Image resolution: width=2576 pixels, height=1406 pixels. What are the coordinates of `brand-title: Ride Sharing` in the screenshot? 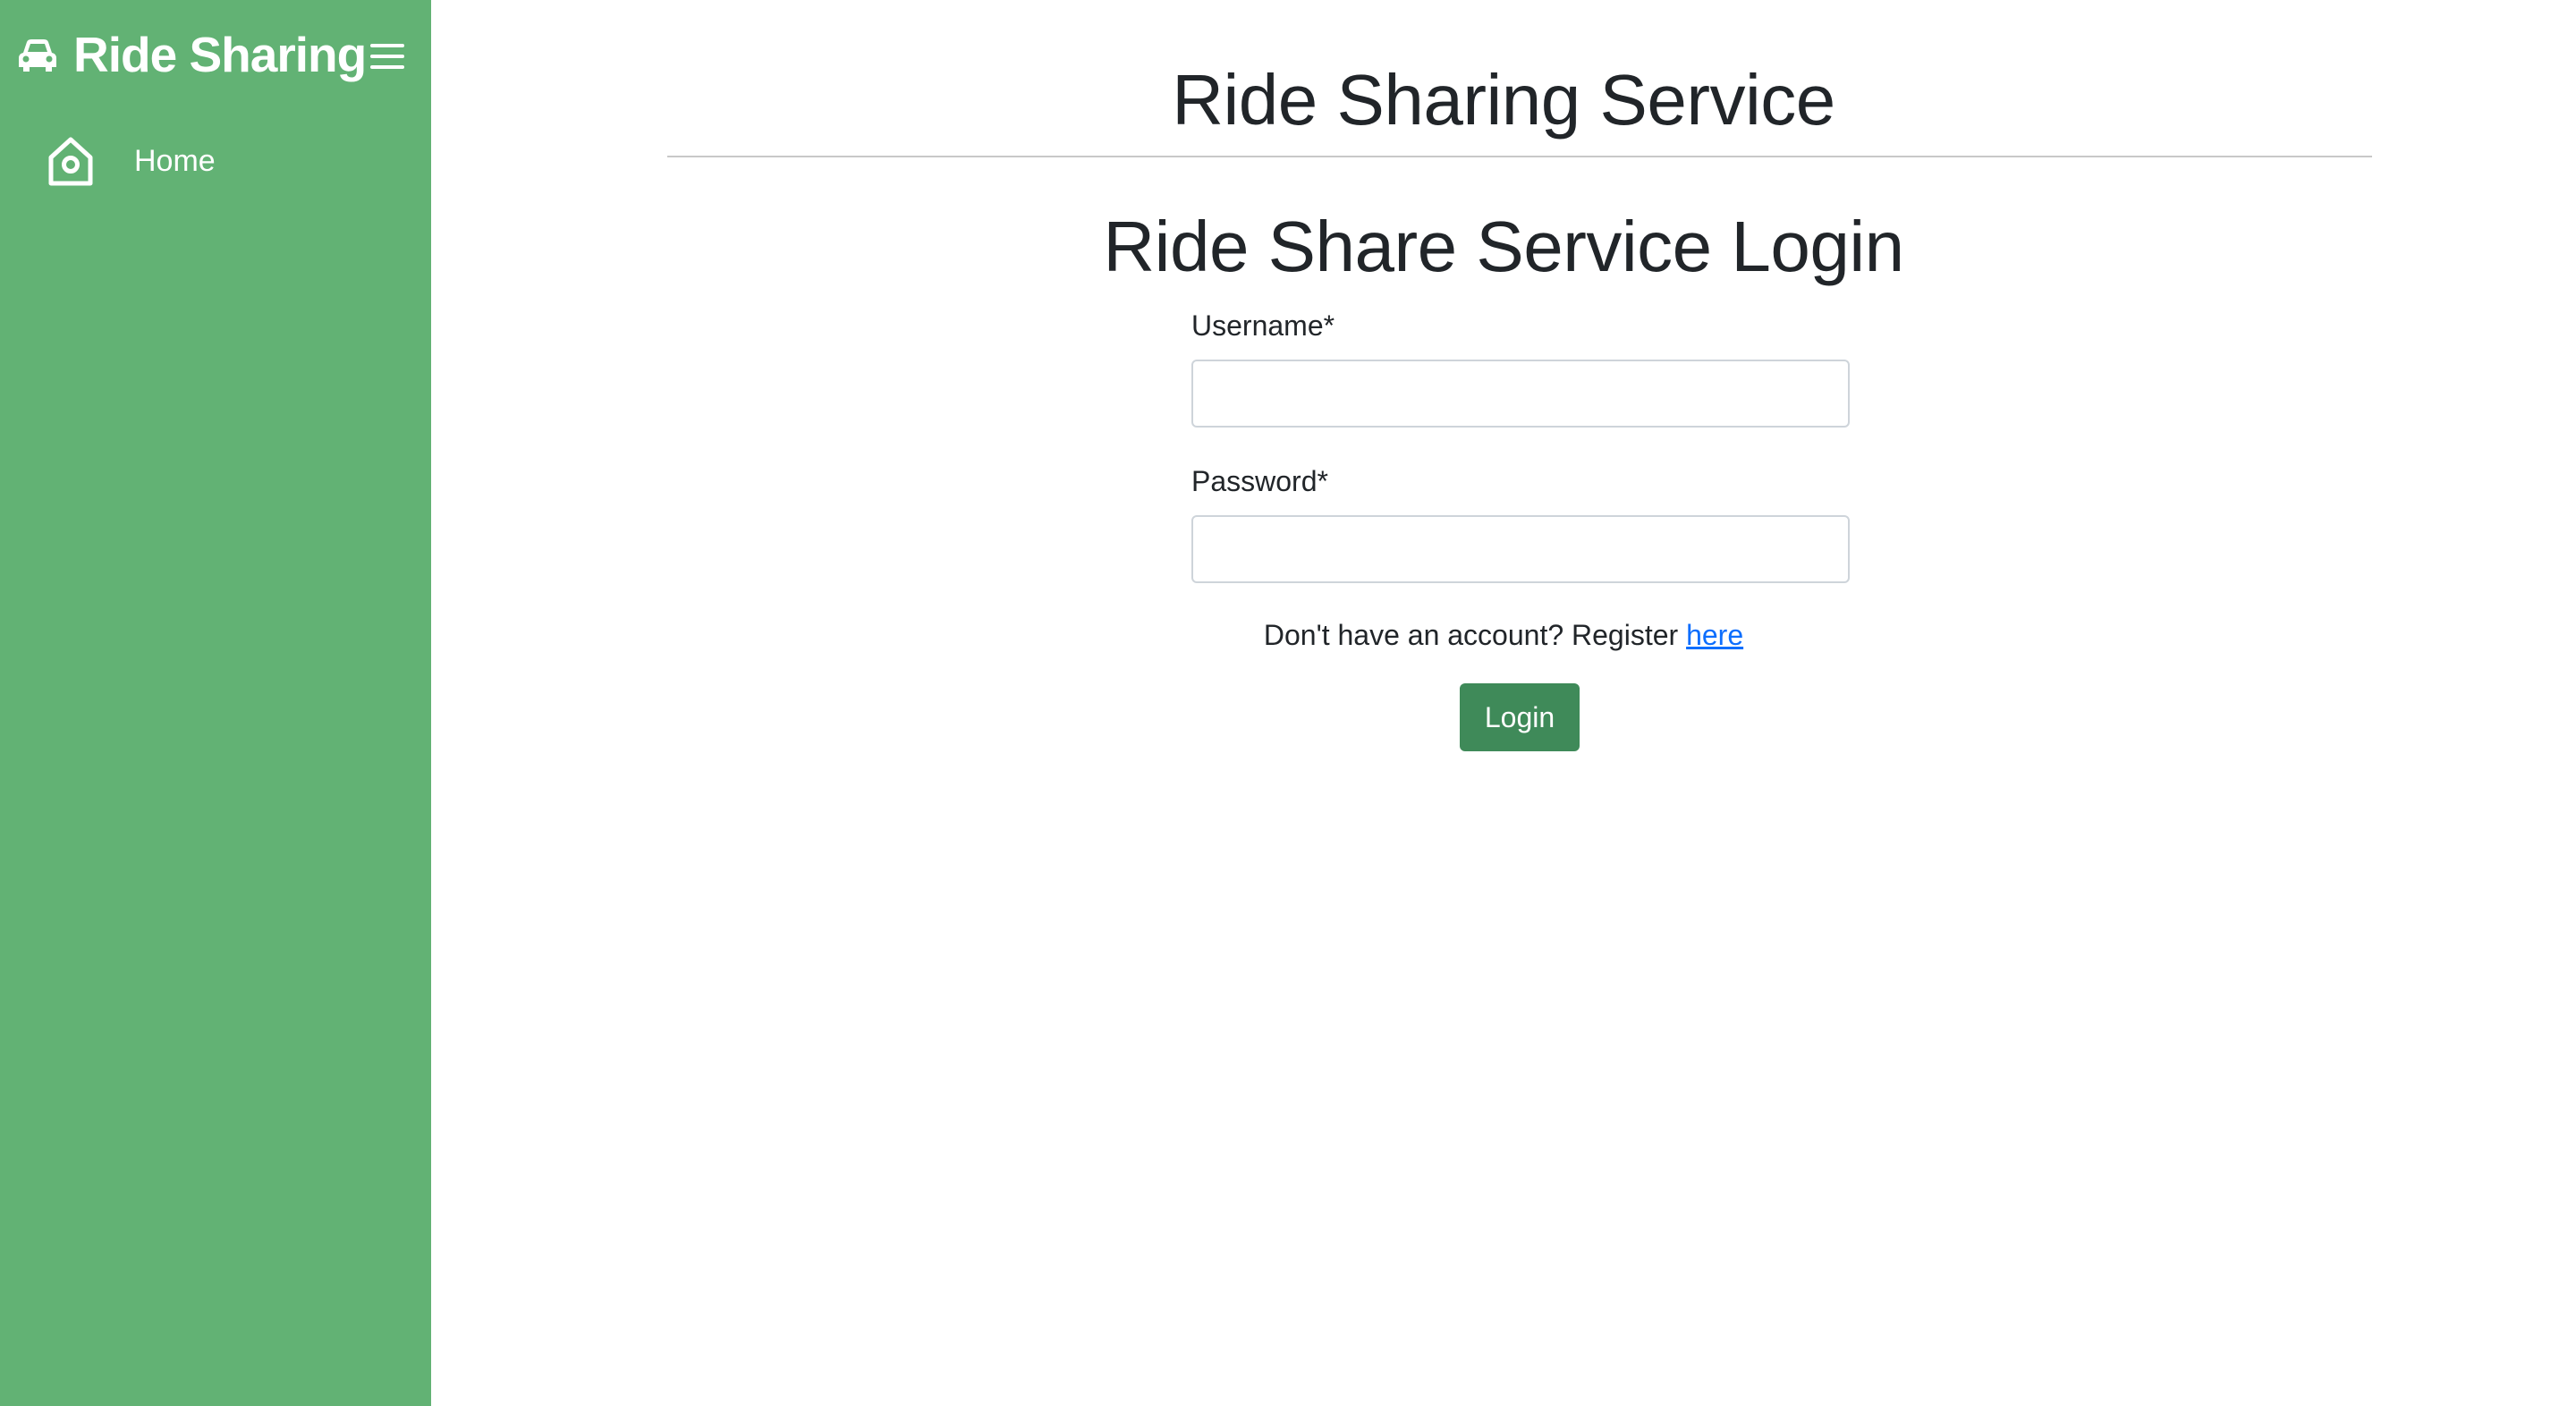 It's located at (220, 55).